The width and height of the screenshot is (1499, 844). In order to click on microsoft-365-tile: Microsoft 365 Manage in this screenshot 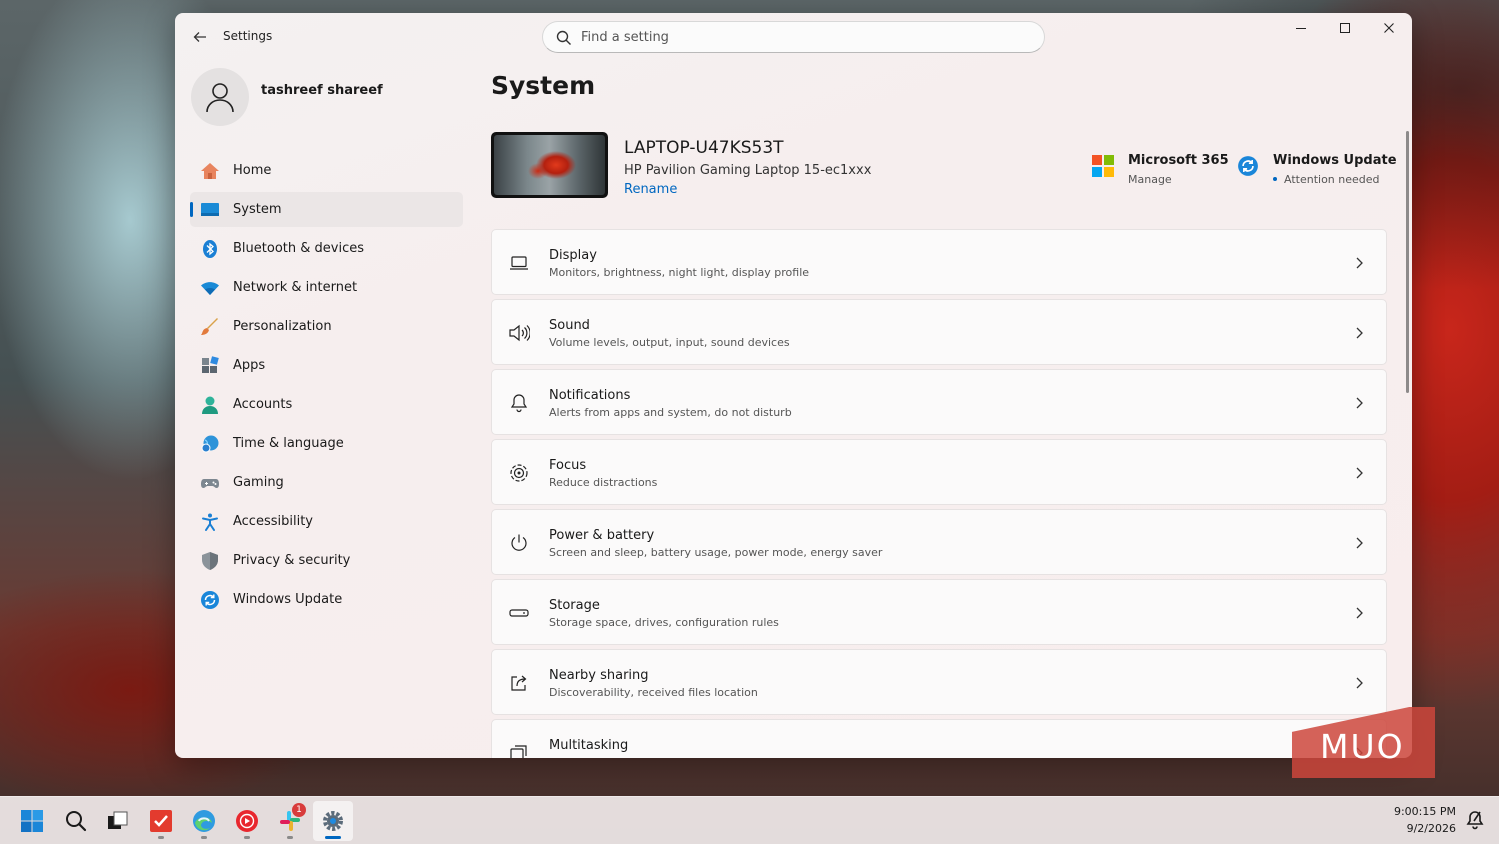, I will do `click(1160, 169)`.